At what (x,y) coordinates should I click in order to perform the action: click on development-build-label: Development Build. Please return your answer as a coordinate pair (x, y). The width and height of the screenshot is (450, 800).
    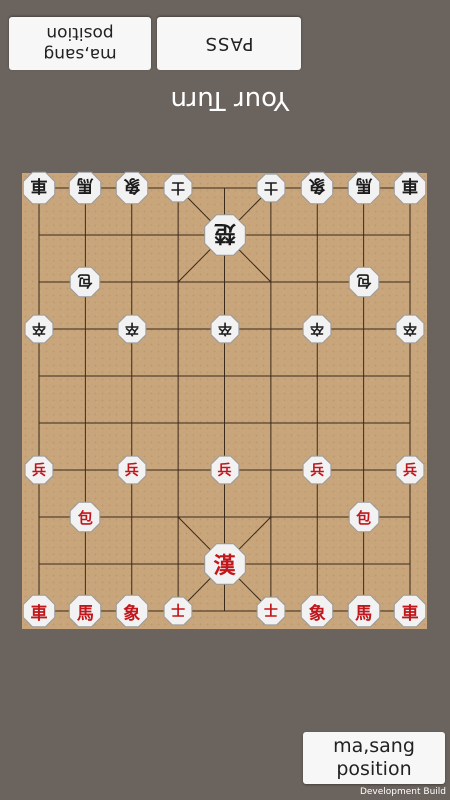
    Looking at the image, I should click on (402, 792).